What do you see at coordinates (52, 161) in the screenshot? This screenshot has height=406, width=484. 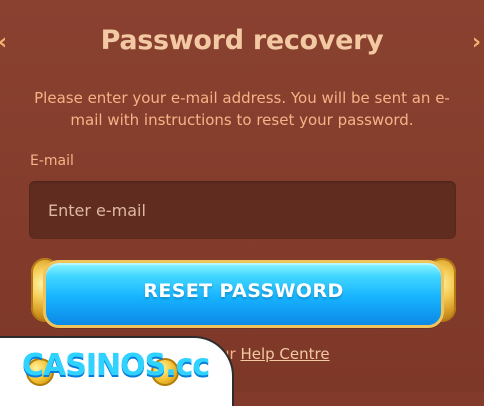 I see `email-label: E-mail` at bounding box center [52, 161].